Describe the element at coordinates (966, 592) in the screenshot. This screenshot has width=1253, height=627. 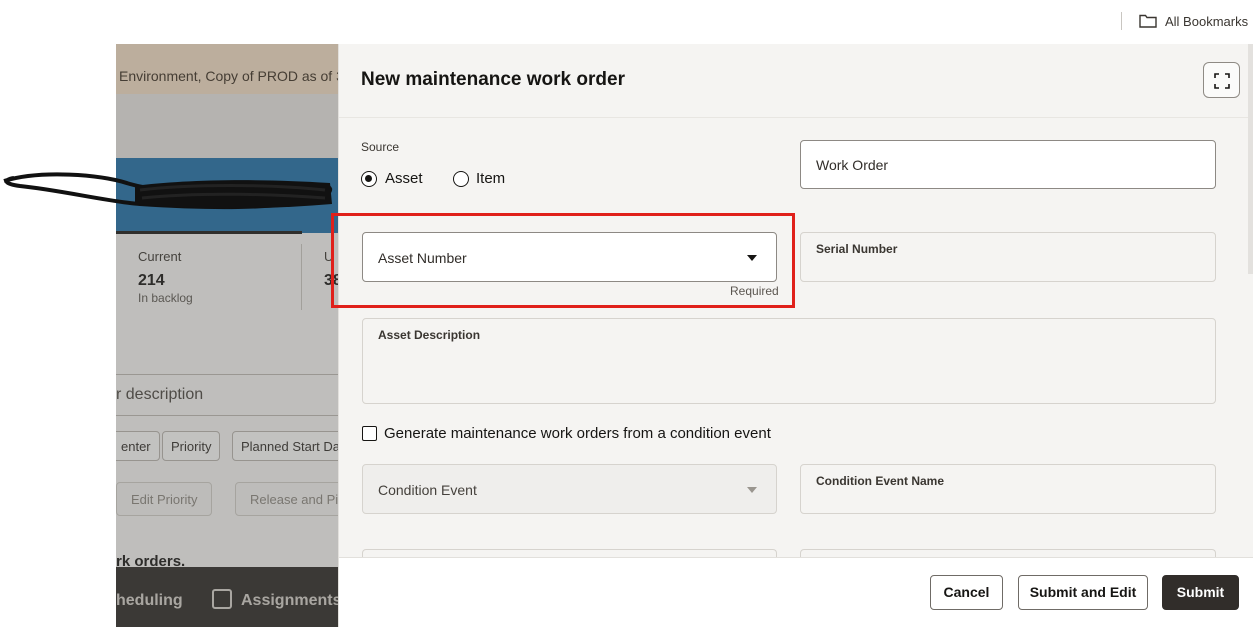
I see `cancel-button: Cancel` at that location.